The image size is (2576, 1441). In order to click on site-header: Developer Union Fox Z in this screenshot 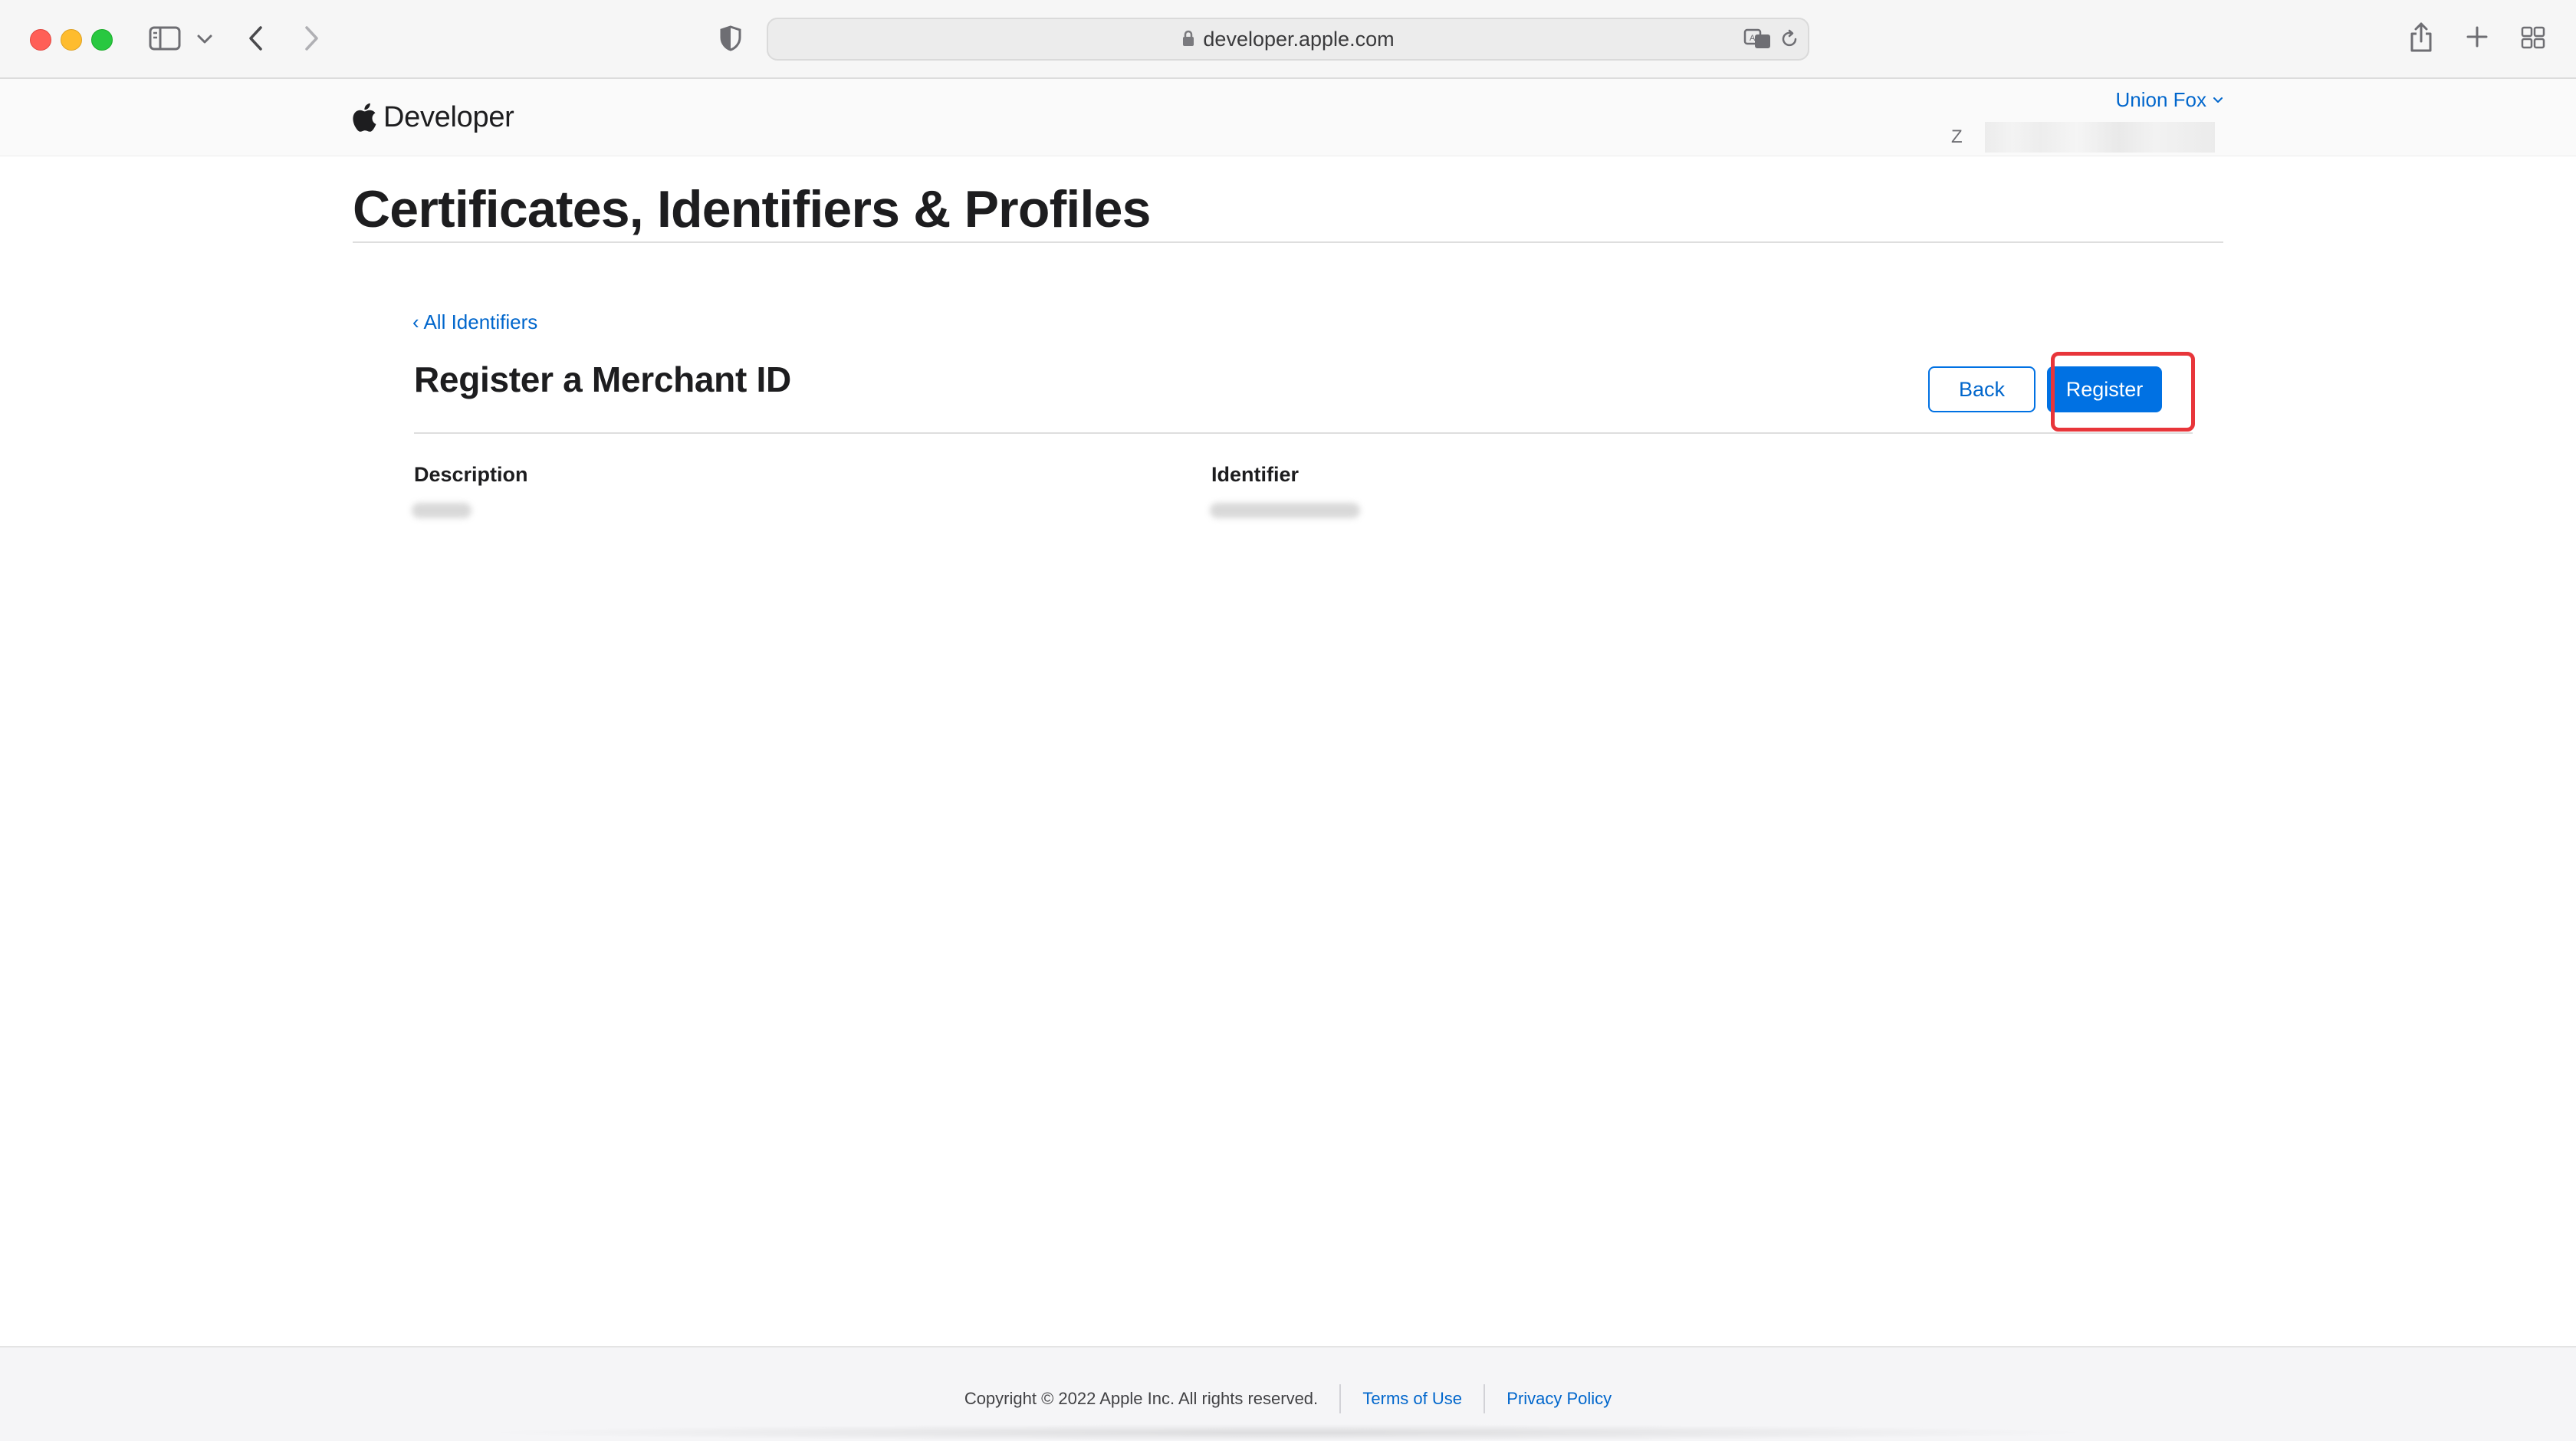, I will do `click(1288, 118)`.